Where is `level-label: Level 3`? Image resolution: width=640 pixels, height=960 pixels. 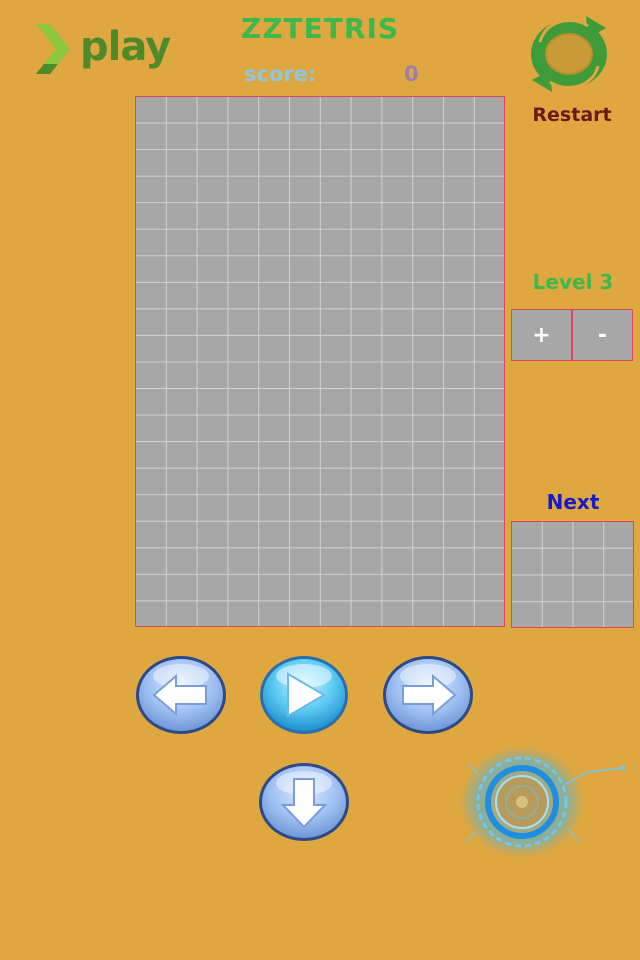 level-label: Level 3 is located at coordinates (573, 282).